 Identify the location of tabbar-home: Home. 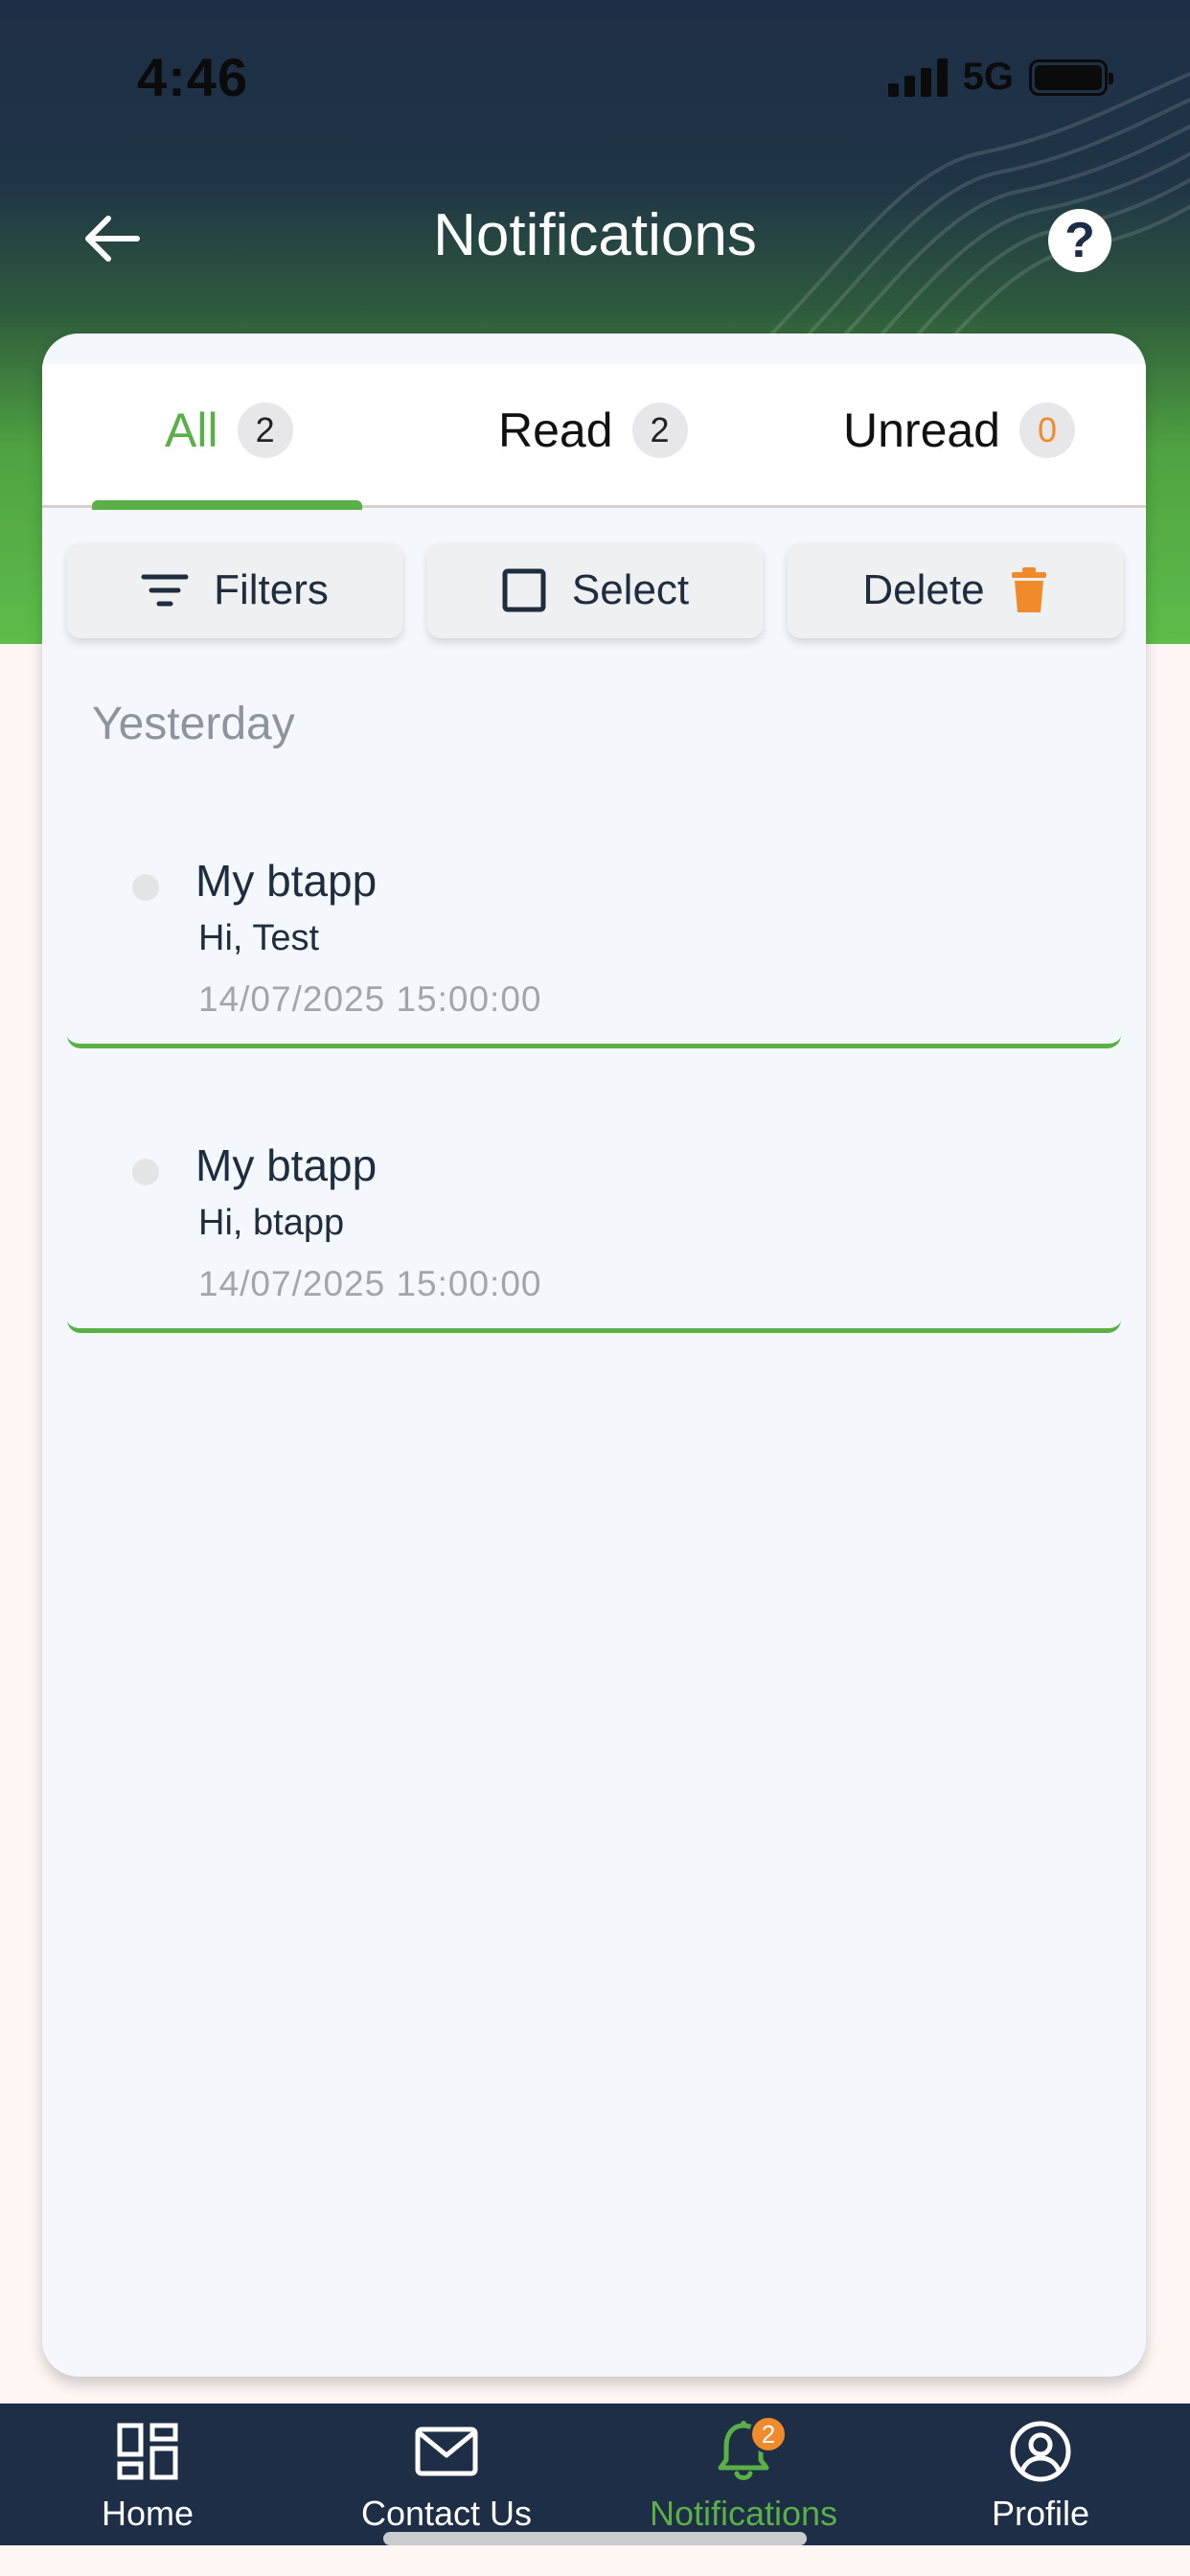
(148, 2474).